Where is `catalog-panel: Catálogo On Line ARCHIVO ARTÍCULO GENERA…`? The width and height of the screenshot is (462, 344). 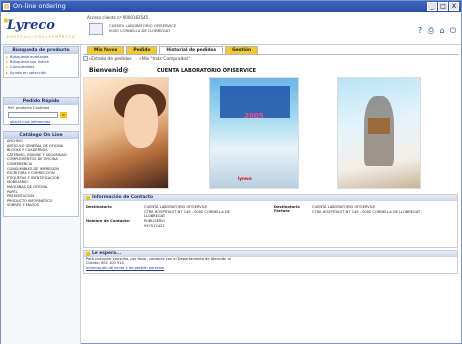
catalog-panel: Catálogo On Line ARCHIVO ARTÍCULO GENERA… is located at coordinates (41, 174).